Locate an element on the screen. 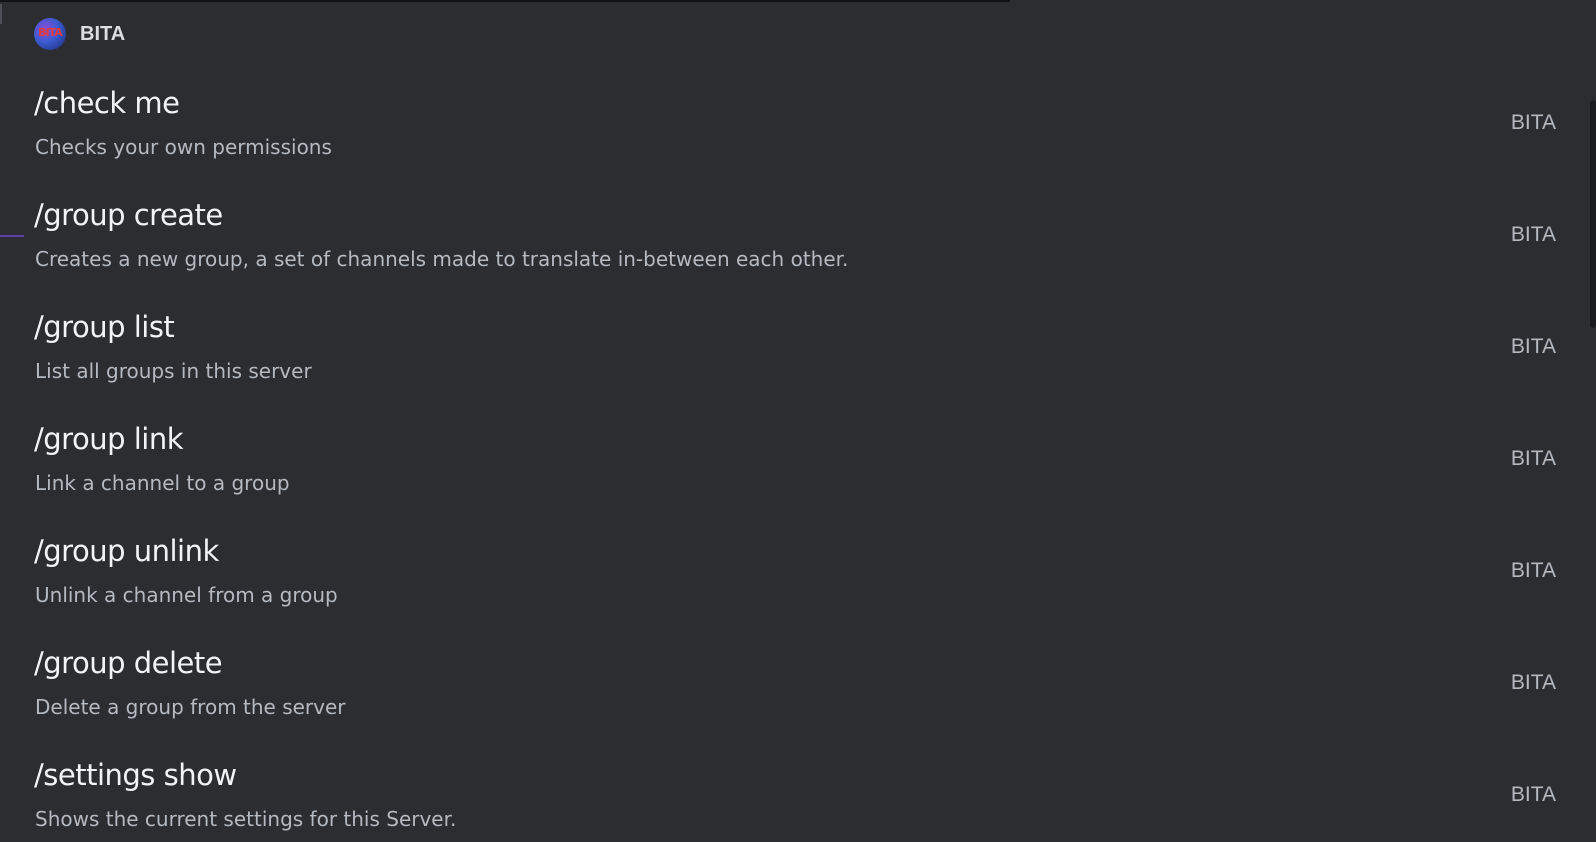  command-description: Delete a group from the server is located at coordinates (190, 707).